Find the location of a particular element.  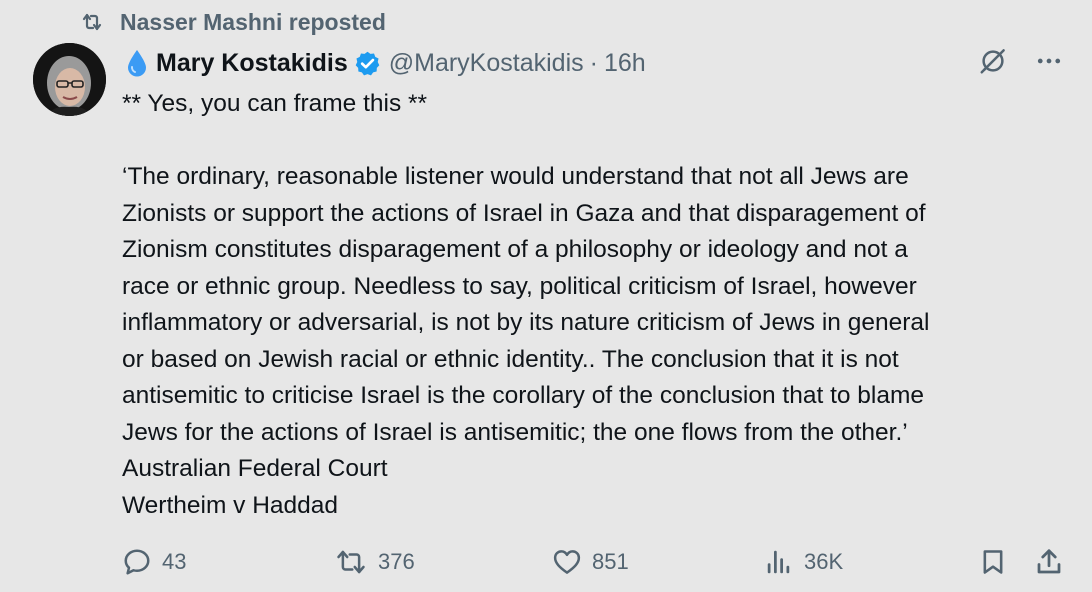

author-handle: @MaryKostakidis is located at coordinates (486, 63).